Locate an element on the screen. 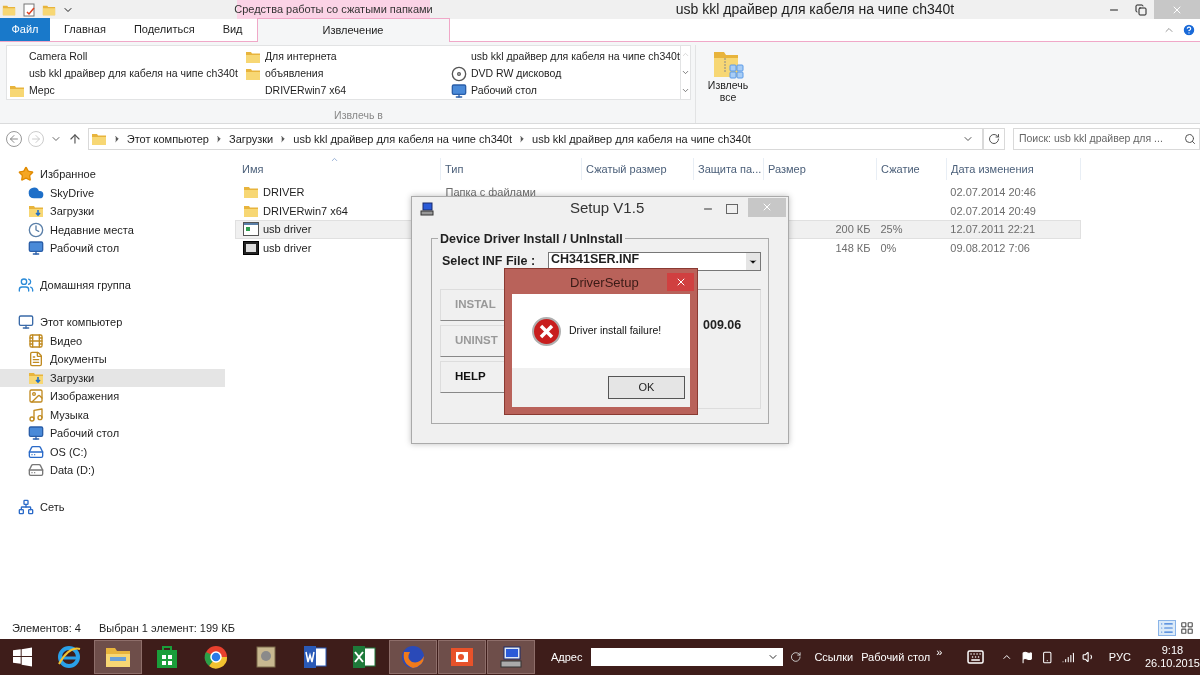 The image size is (1200, 675). file-size: 148 КБ is located at coordinates (853, 248).